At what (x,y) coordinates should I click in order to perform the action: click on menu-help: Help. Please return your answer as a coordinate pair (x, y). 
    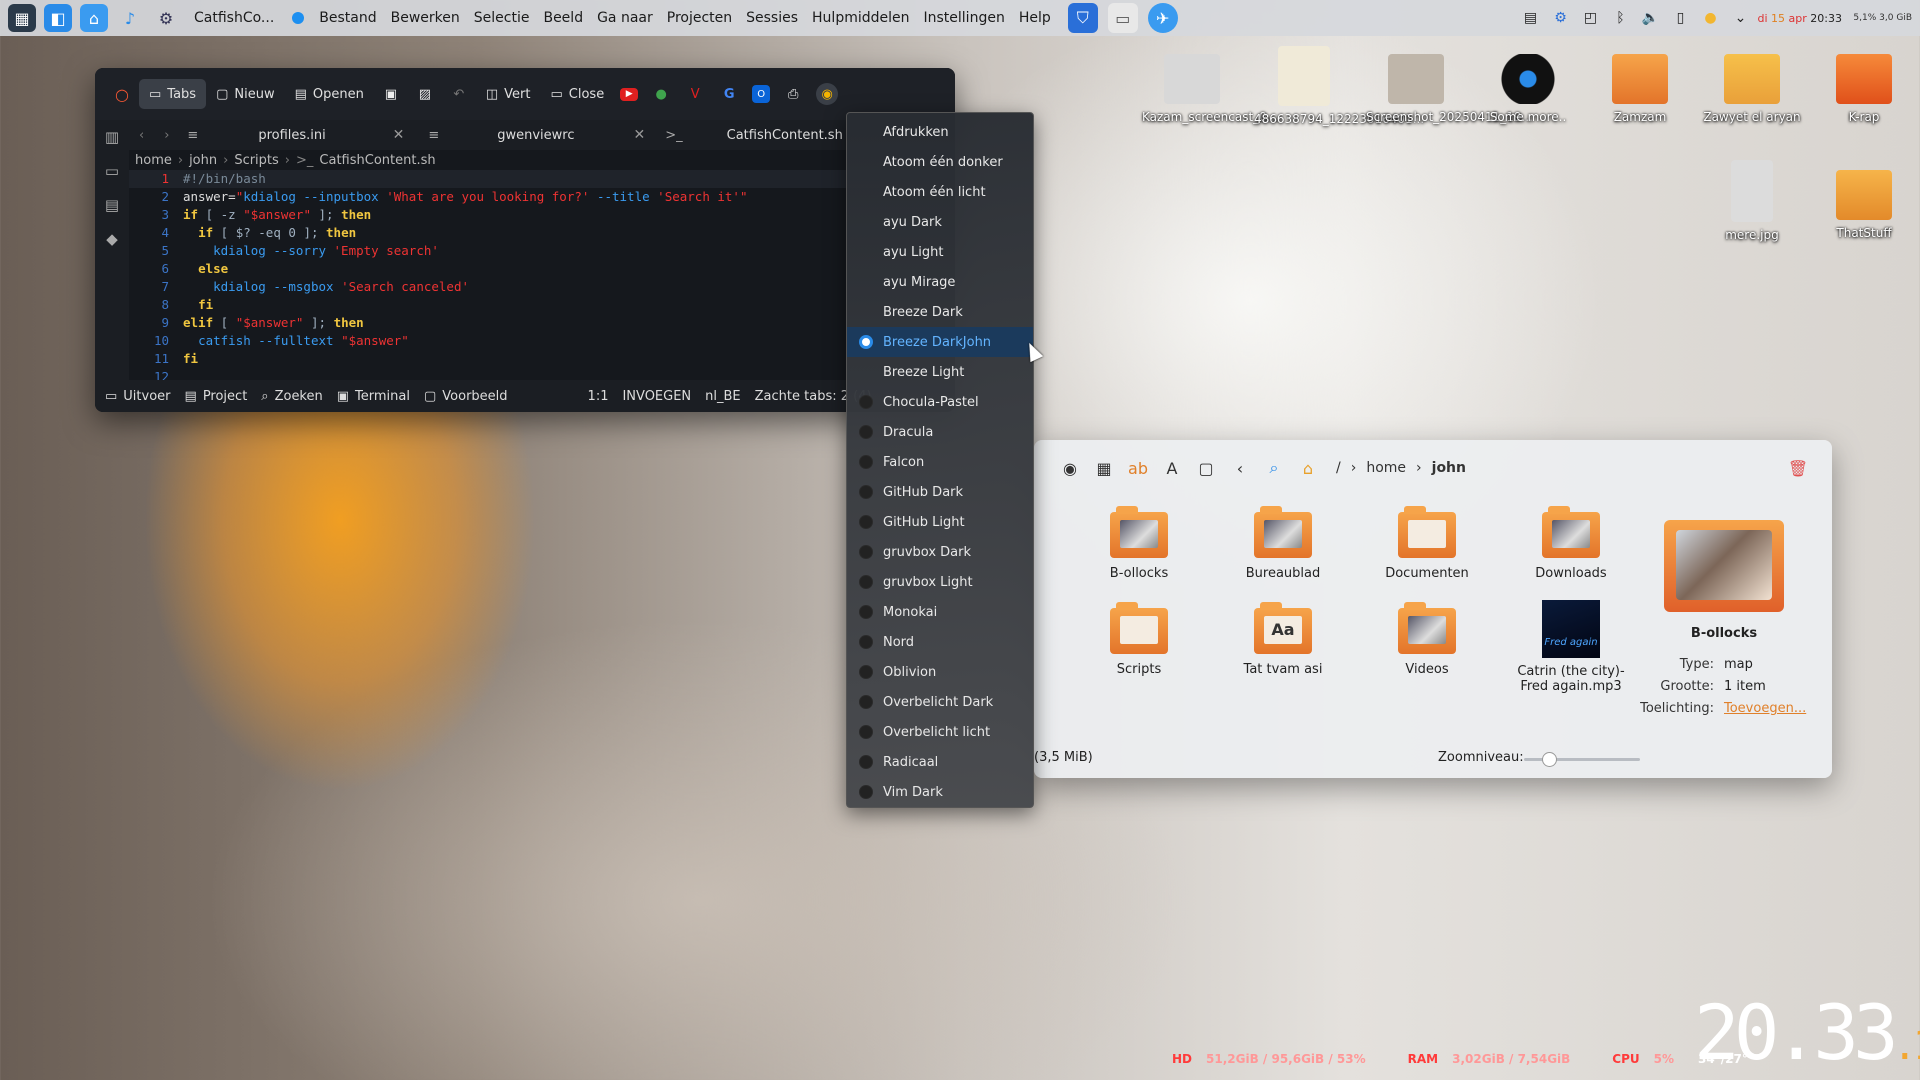
    Looking at the image, I should click on (1035, 18).